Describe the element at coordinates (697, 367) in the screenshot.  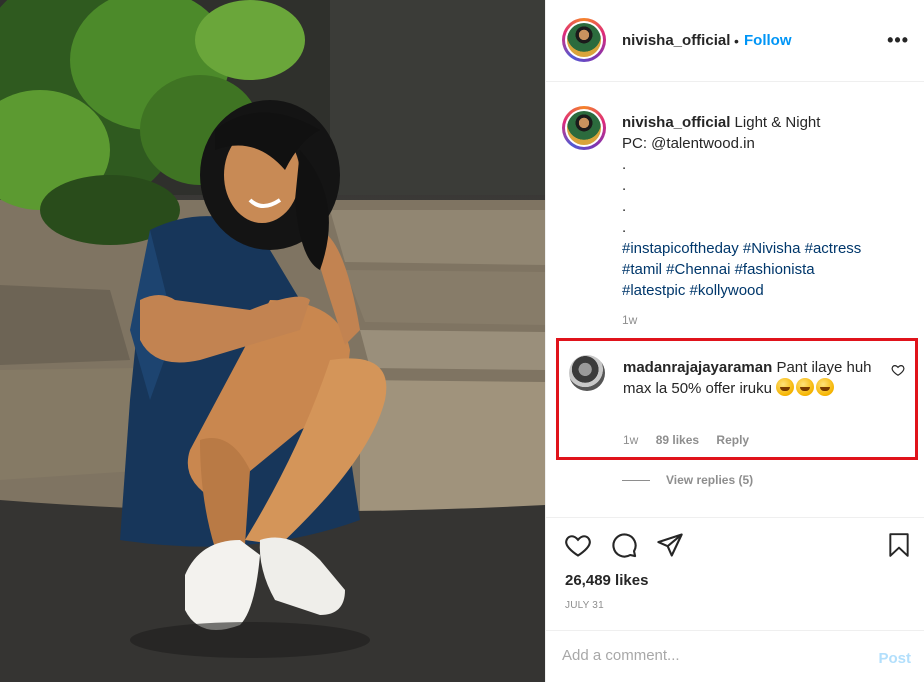
I see `commenter-username: madanrajajayaraman` at that location.